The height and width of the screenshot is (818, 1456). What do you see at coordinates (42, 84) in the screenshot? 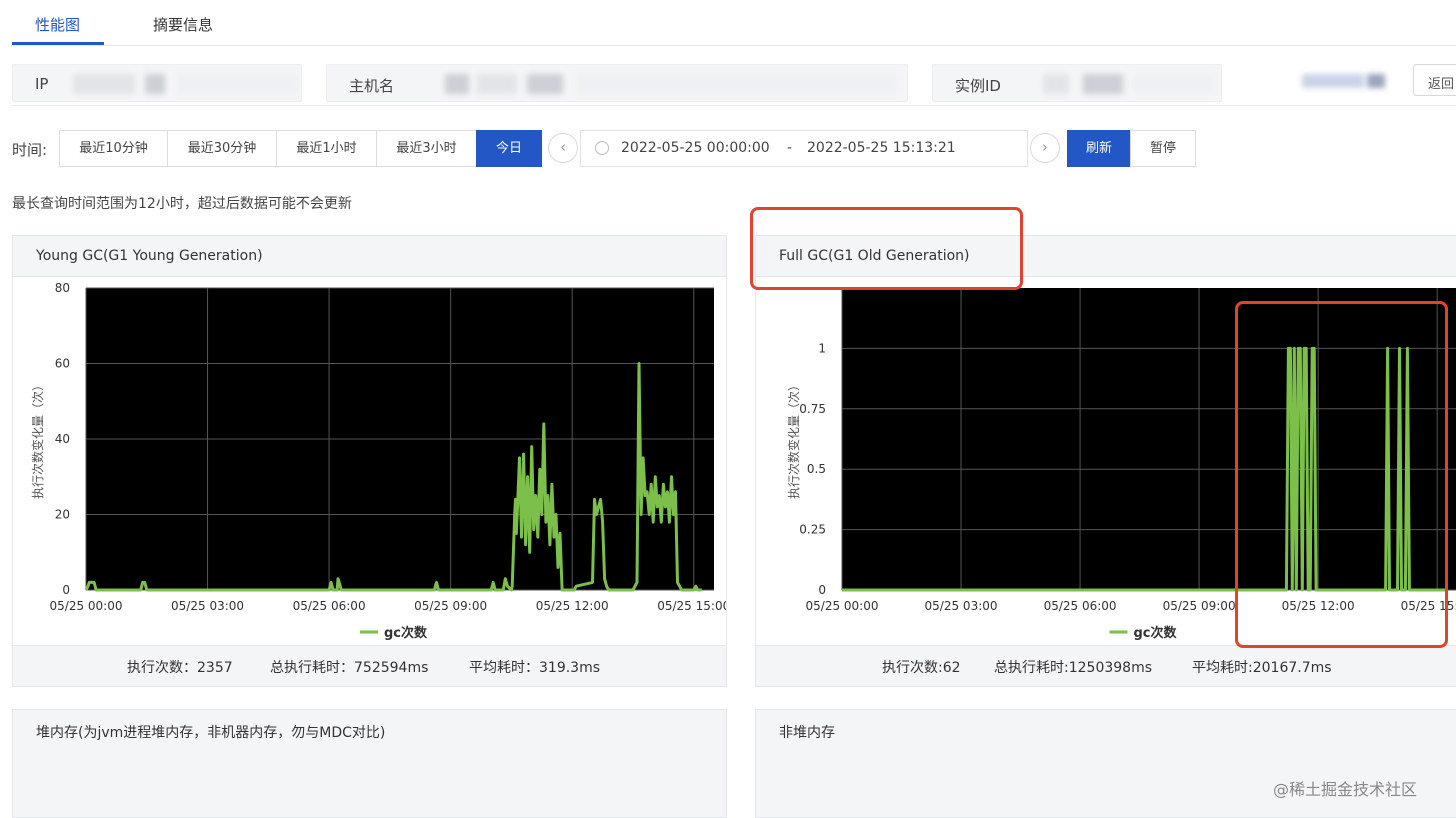
I see `ip-label: IP` at bounding box center [42, 84].